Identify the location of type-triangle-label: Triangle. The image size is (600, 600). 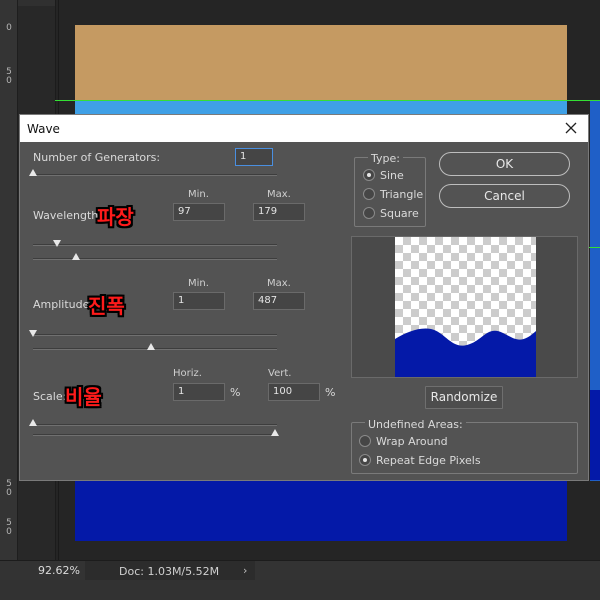
(401, 194).